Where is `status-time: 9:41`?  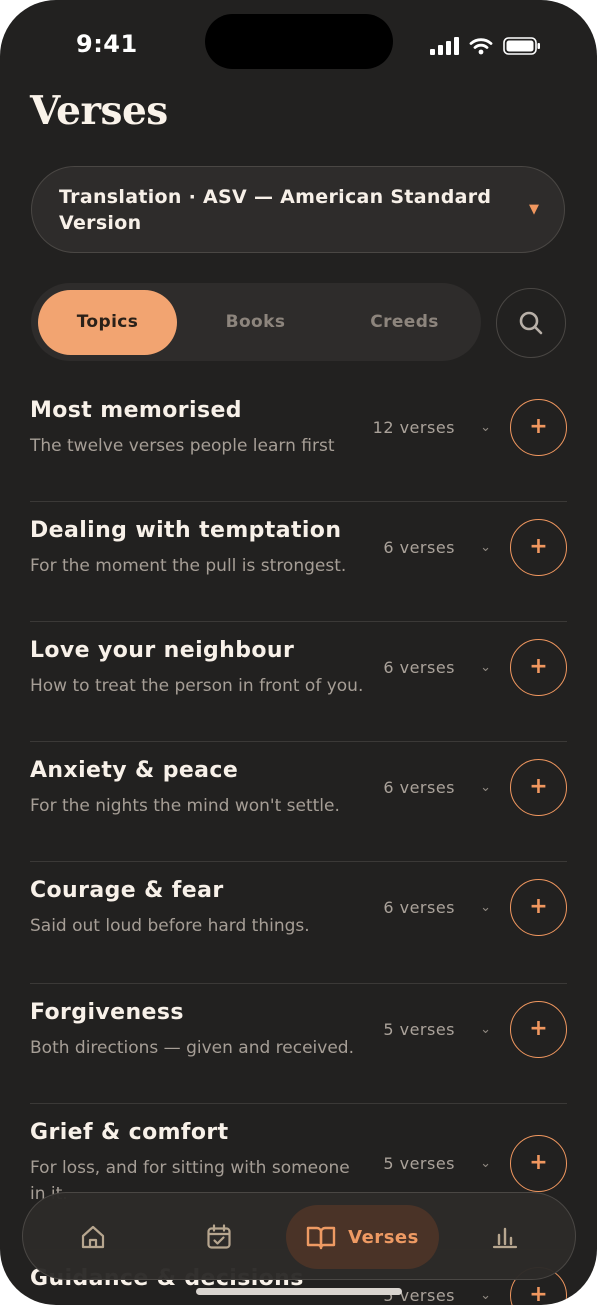
status-time: 9:41 is located at coordinates (107, 44).